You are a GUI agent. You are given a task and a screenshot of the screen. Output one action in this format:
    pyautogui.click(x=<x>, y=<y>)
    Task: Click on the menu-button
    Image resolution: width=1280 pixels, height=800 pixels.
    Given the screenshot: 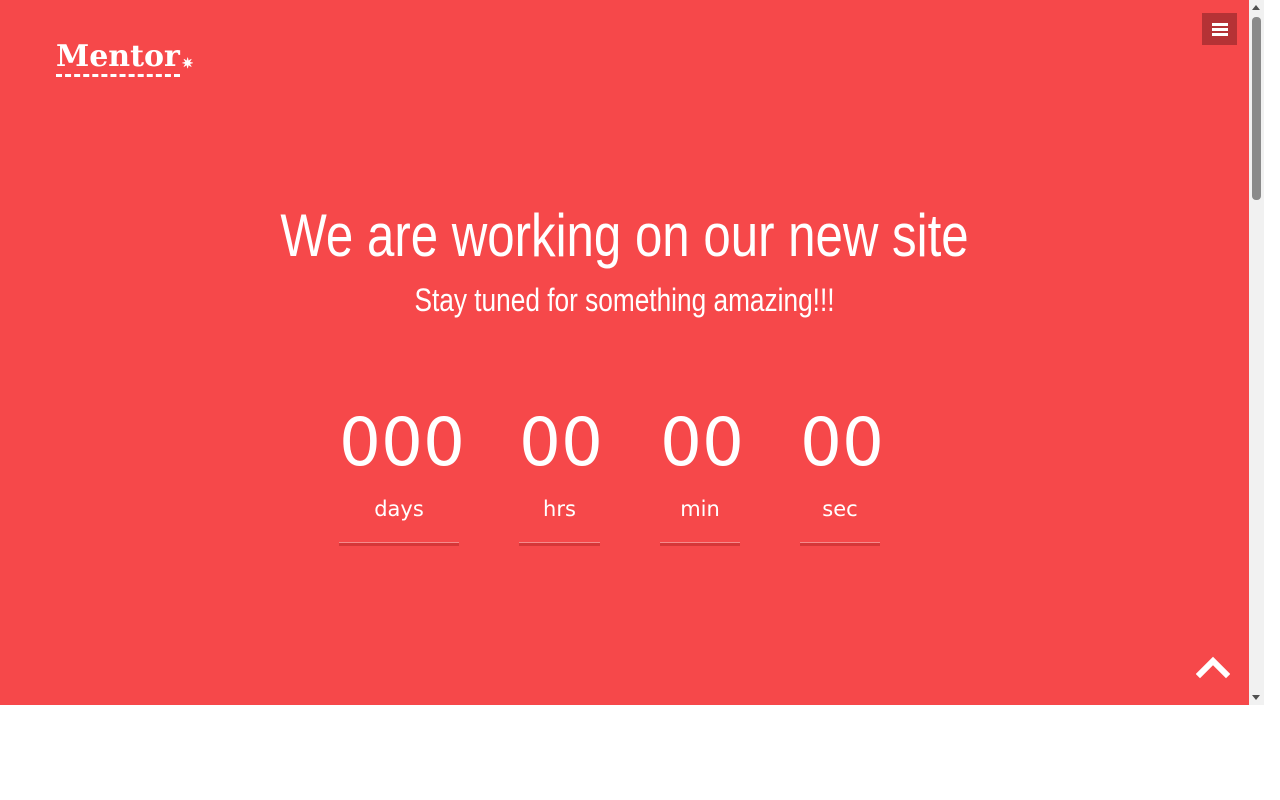 What is the action you would take?
    pyautogui.click(x=1219, y=29)
    